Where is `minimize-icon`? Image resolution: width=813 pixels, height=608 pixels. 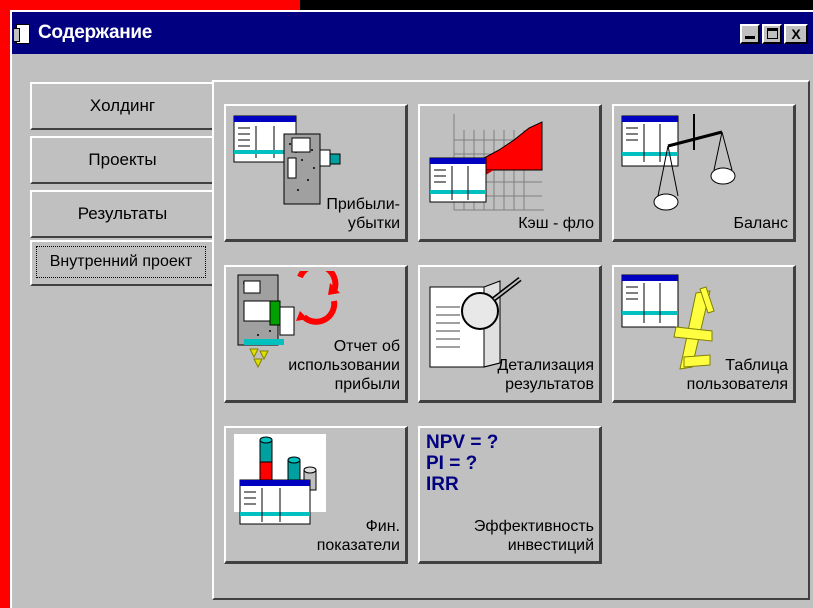
minimize-icon is located at coordinates (750, 37).